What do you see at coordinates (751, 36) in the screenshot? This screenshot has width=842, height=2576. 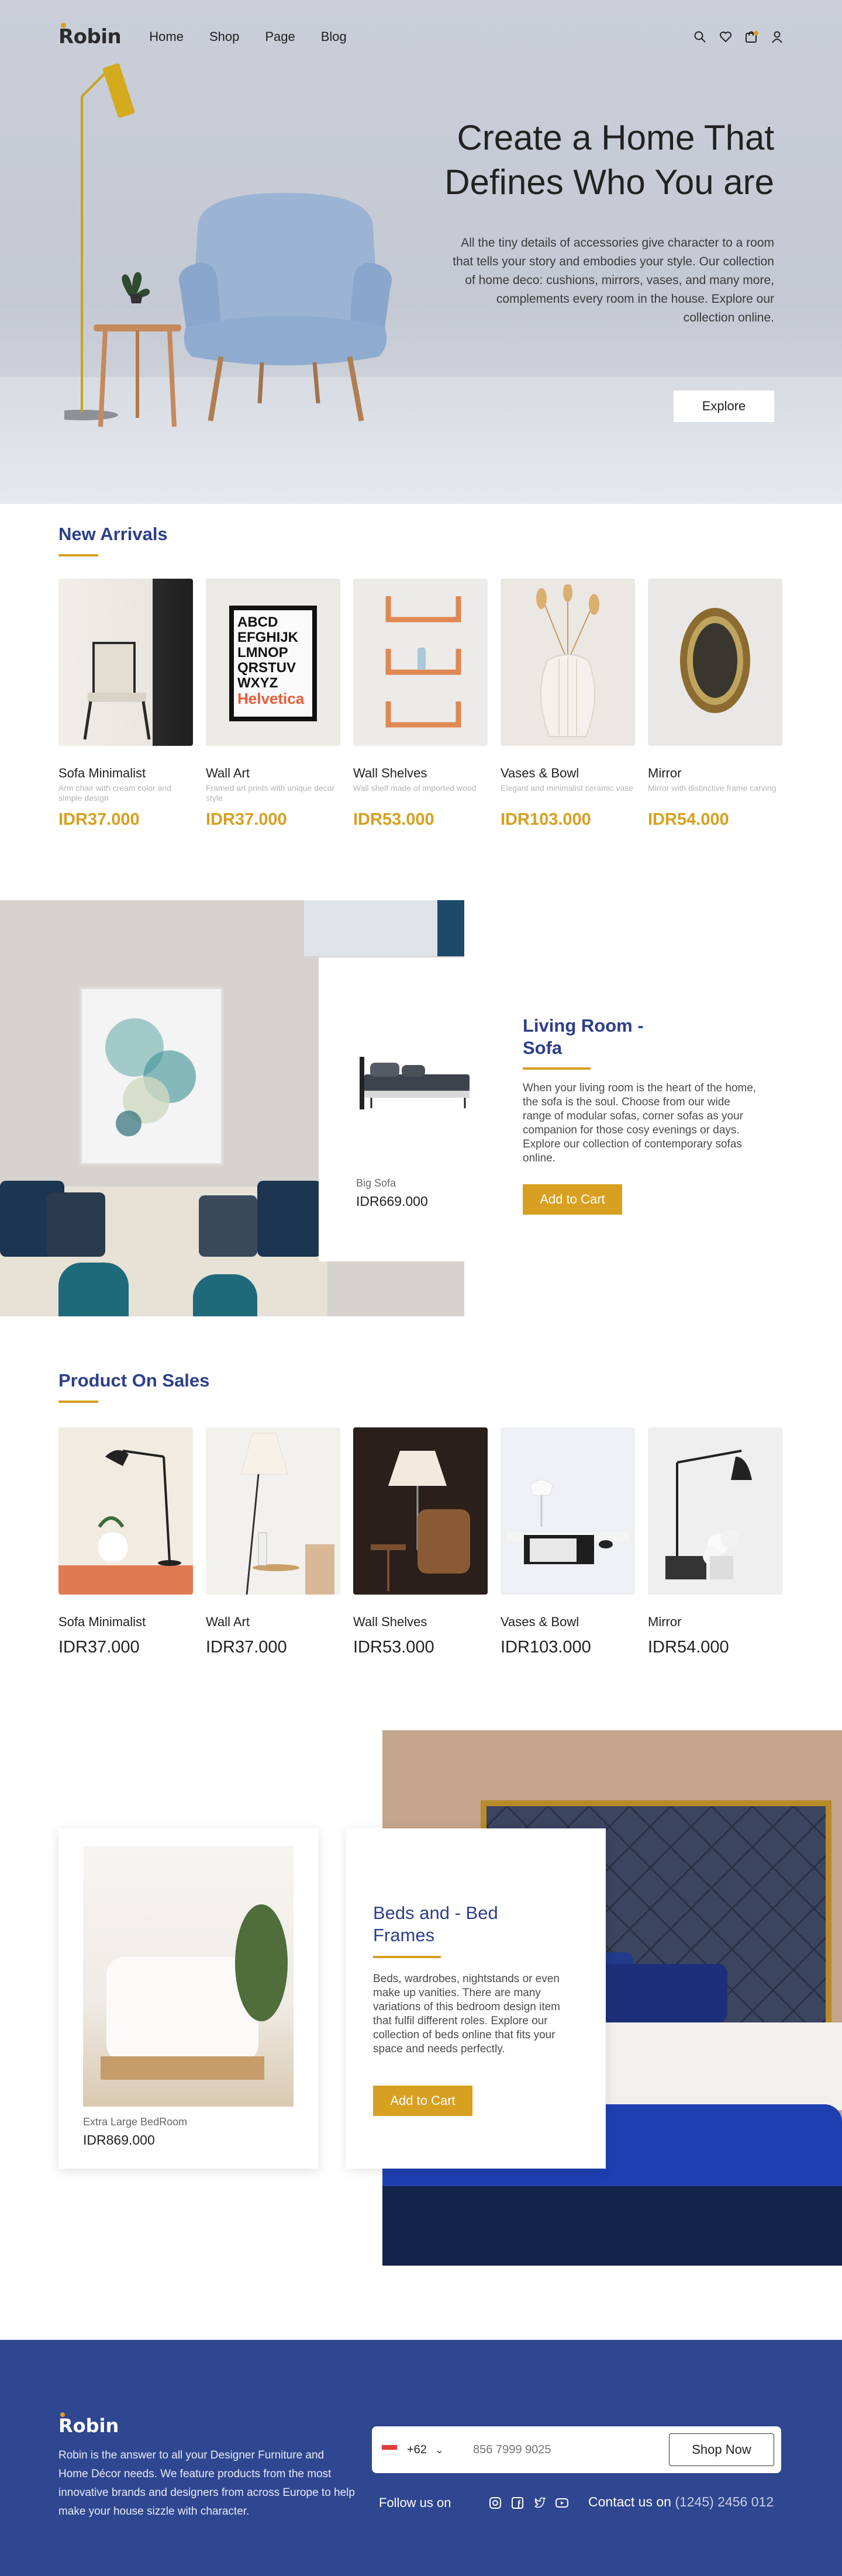 I see `cart-icon` at bounding box center [751, 36].